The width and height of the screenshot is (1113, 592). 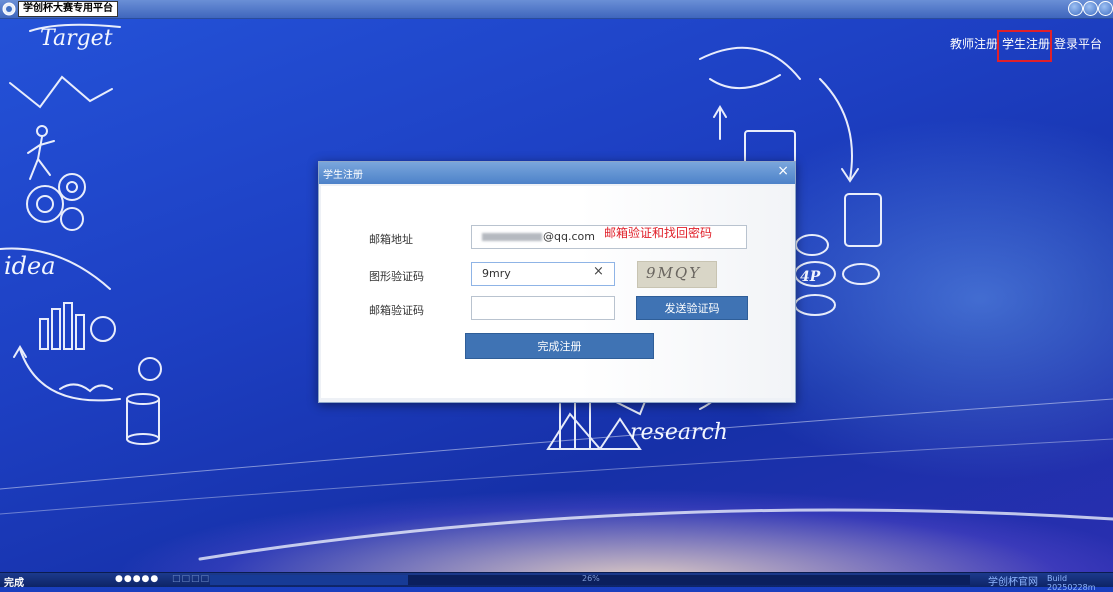 What do you see at coordinates (557, 173) in the screenshot?
I see `dialog-header: 学生注册 ×` at bounding box center [557, 173].